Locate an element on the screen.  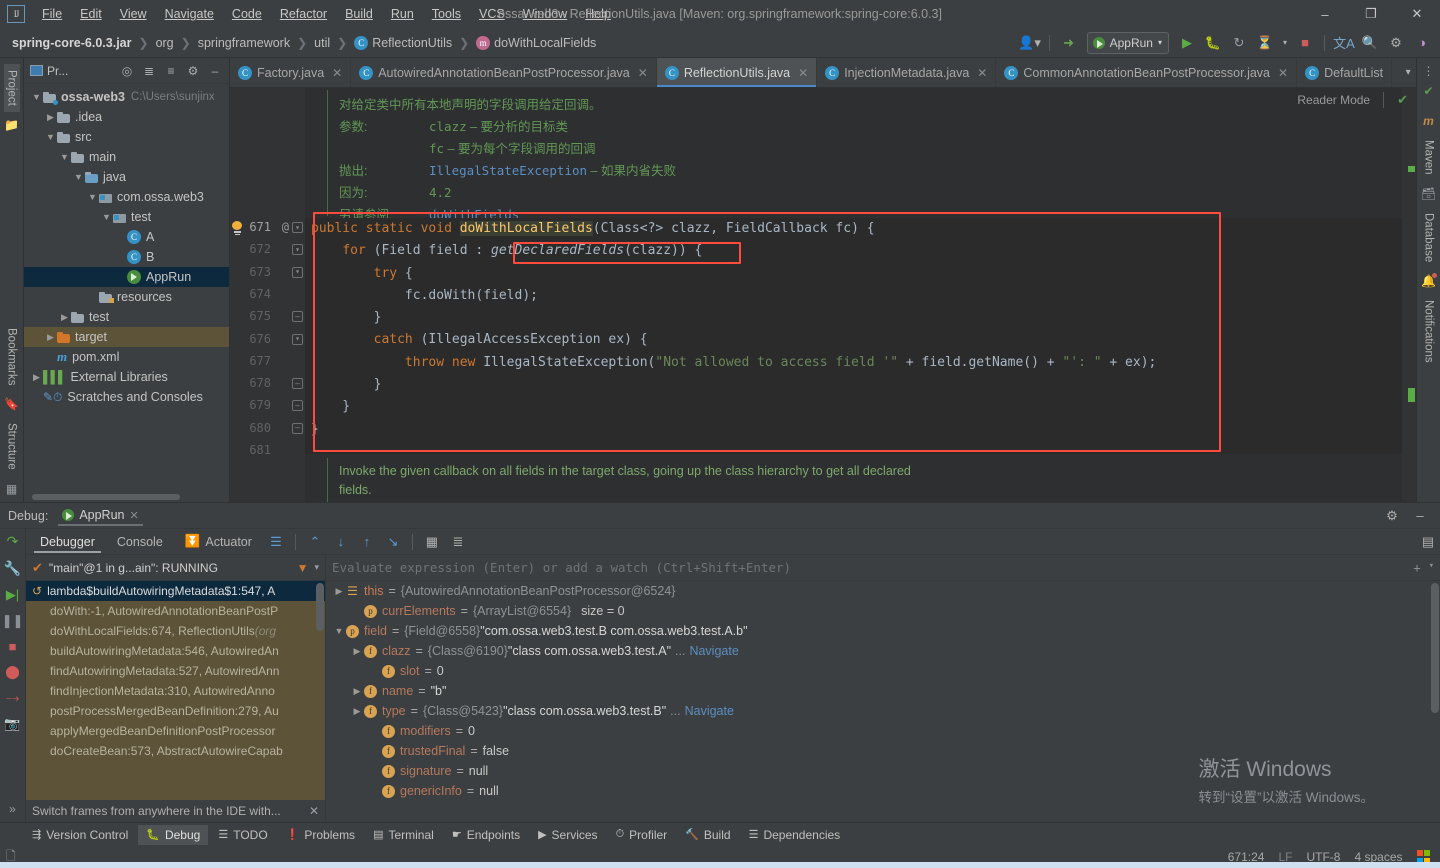
tree-node-scratches-and-consoles: ✎⏱ Scratches and Consoles is located at coordinates (126, 397).